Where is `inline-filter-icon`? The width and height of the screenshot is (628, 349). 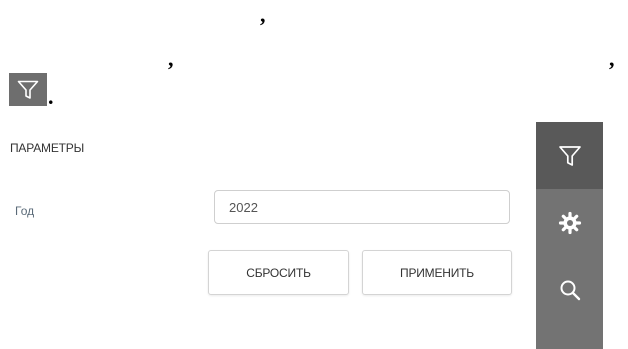 inline-filter-icon is located at coordinates (28, 89).